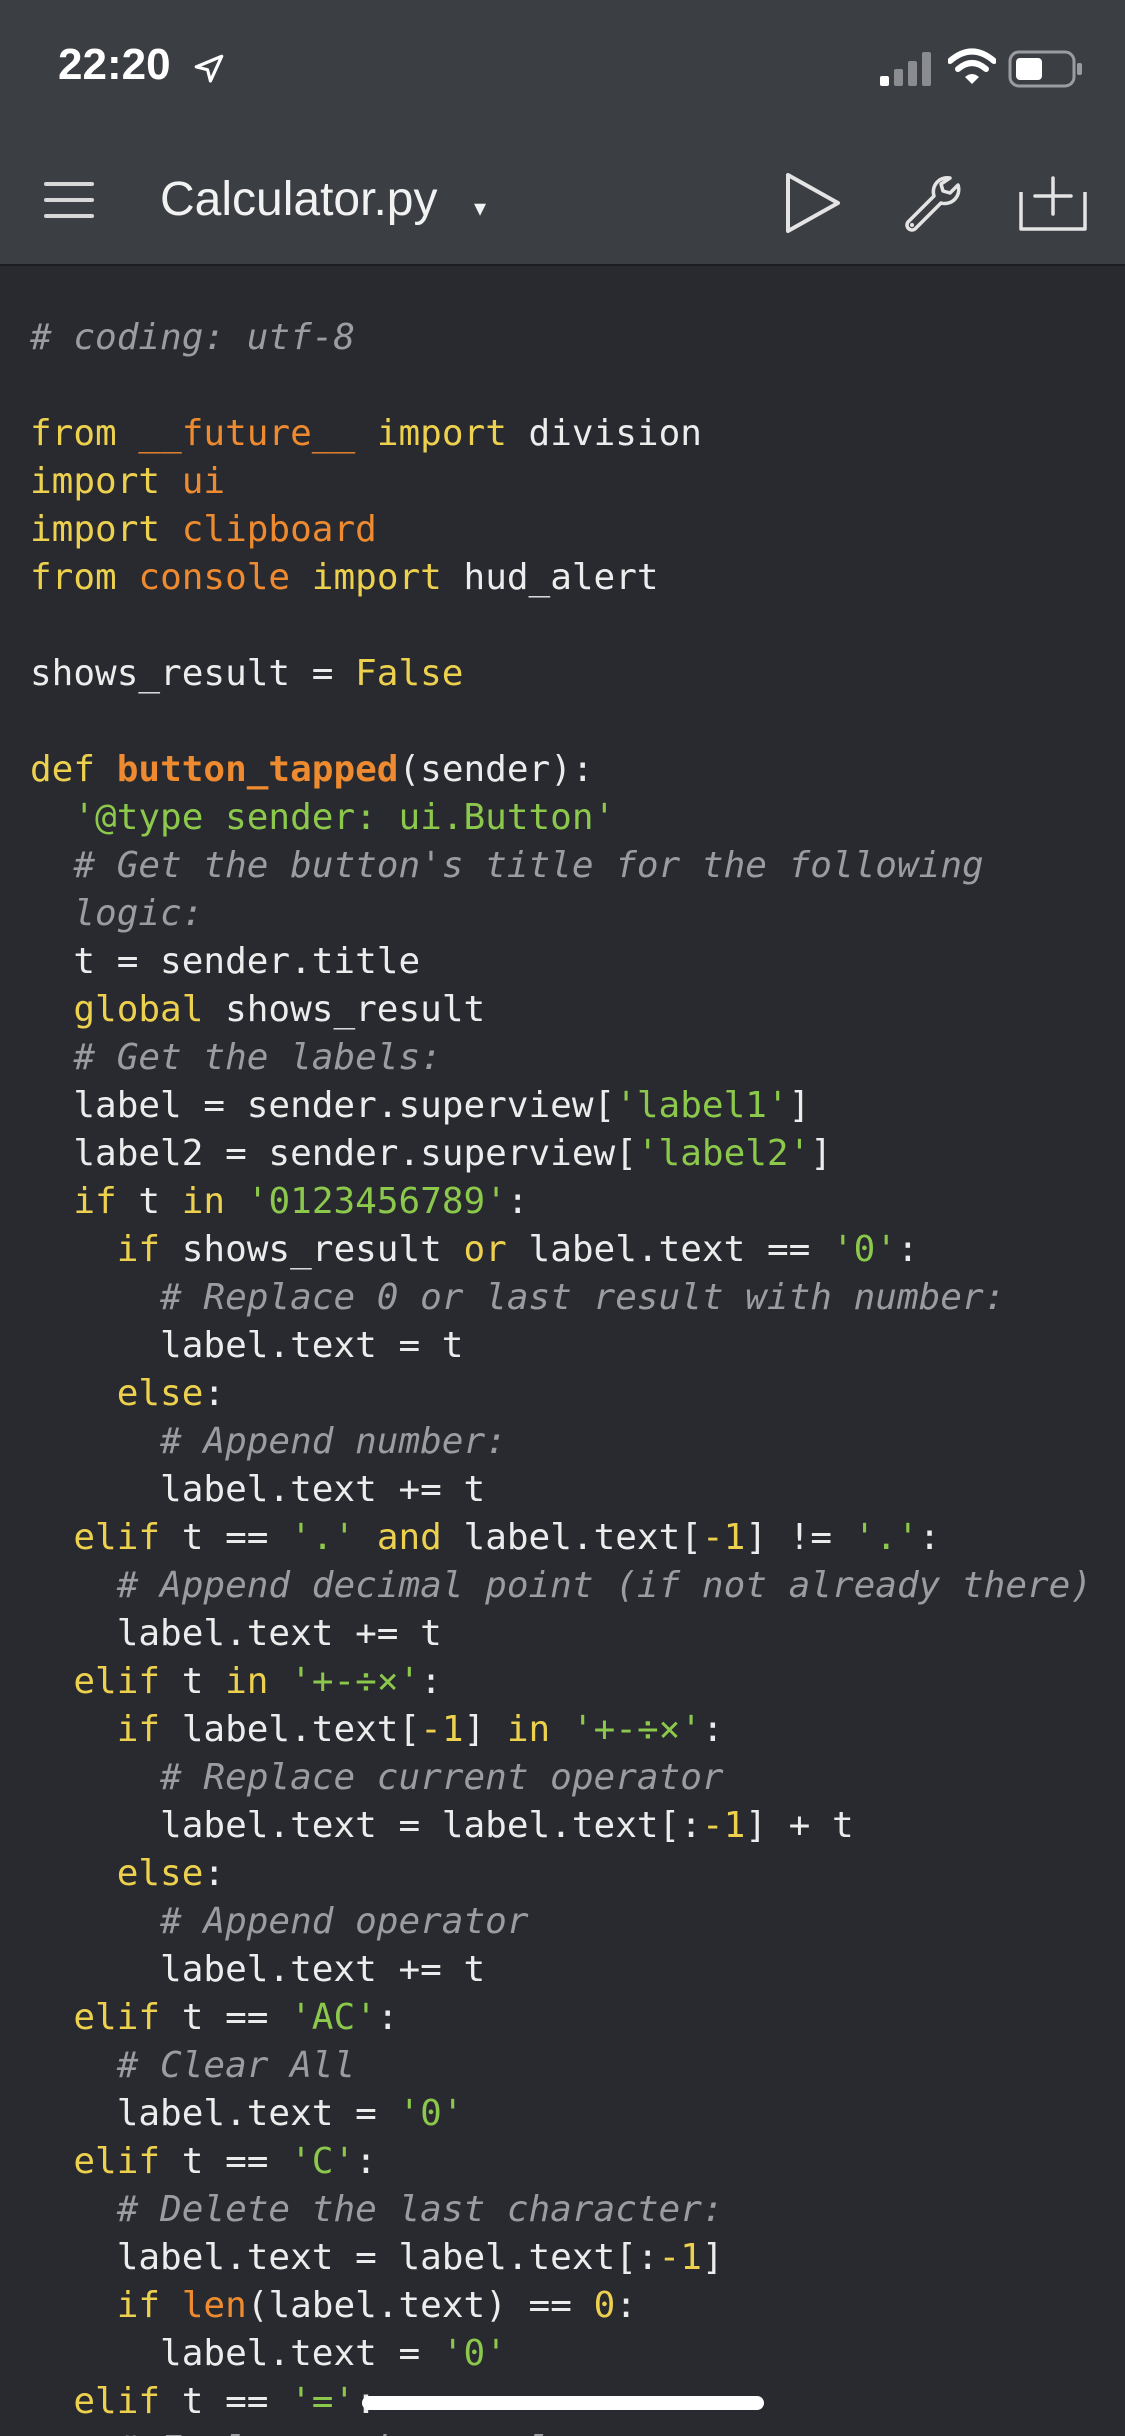 This screenshot has height=2436, width=1125. Describe the element at coordinates (799, 1825) in the screenshot. I see `code-token: ] + t` at that location.